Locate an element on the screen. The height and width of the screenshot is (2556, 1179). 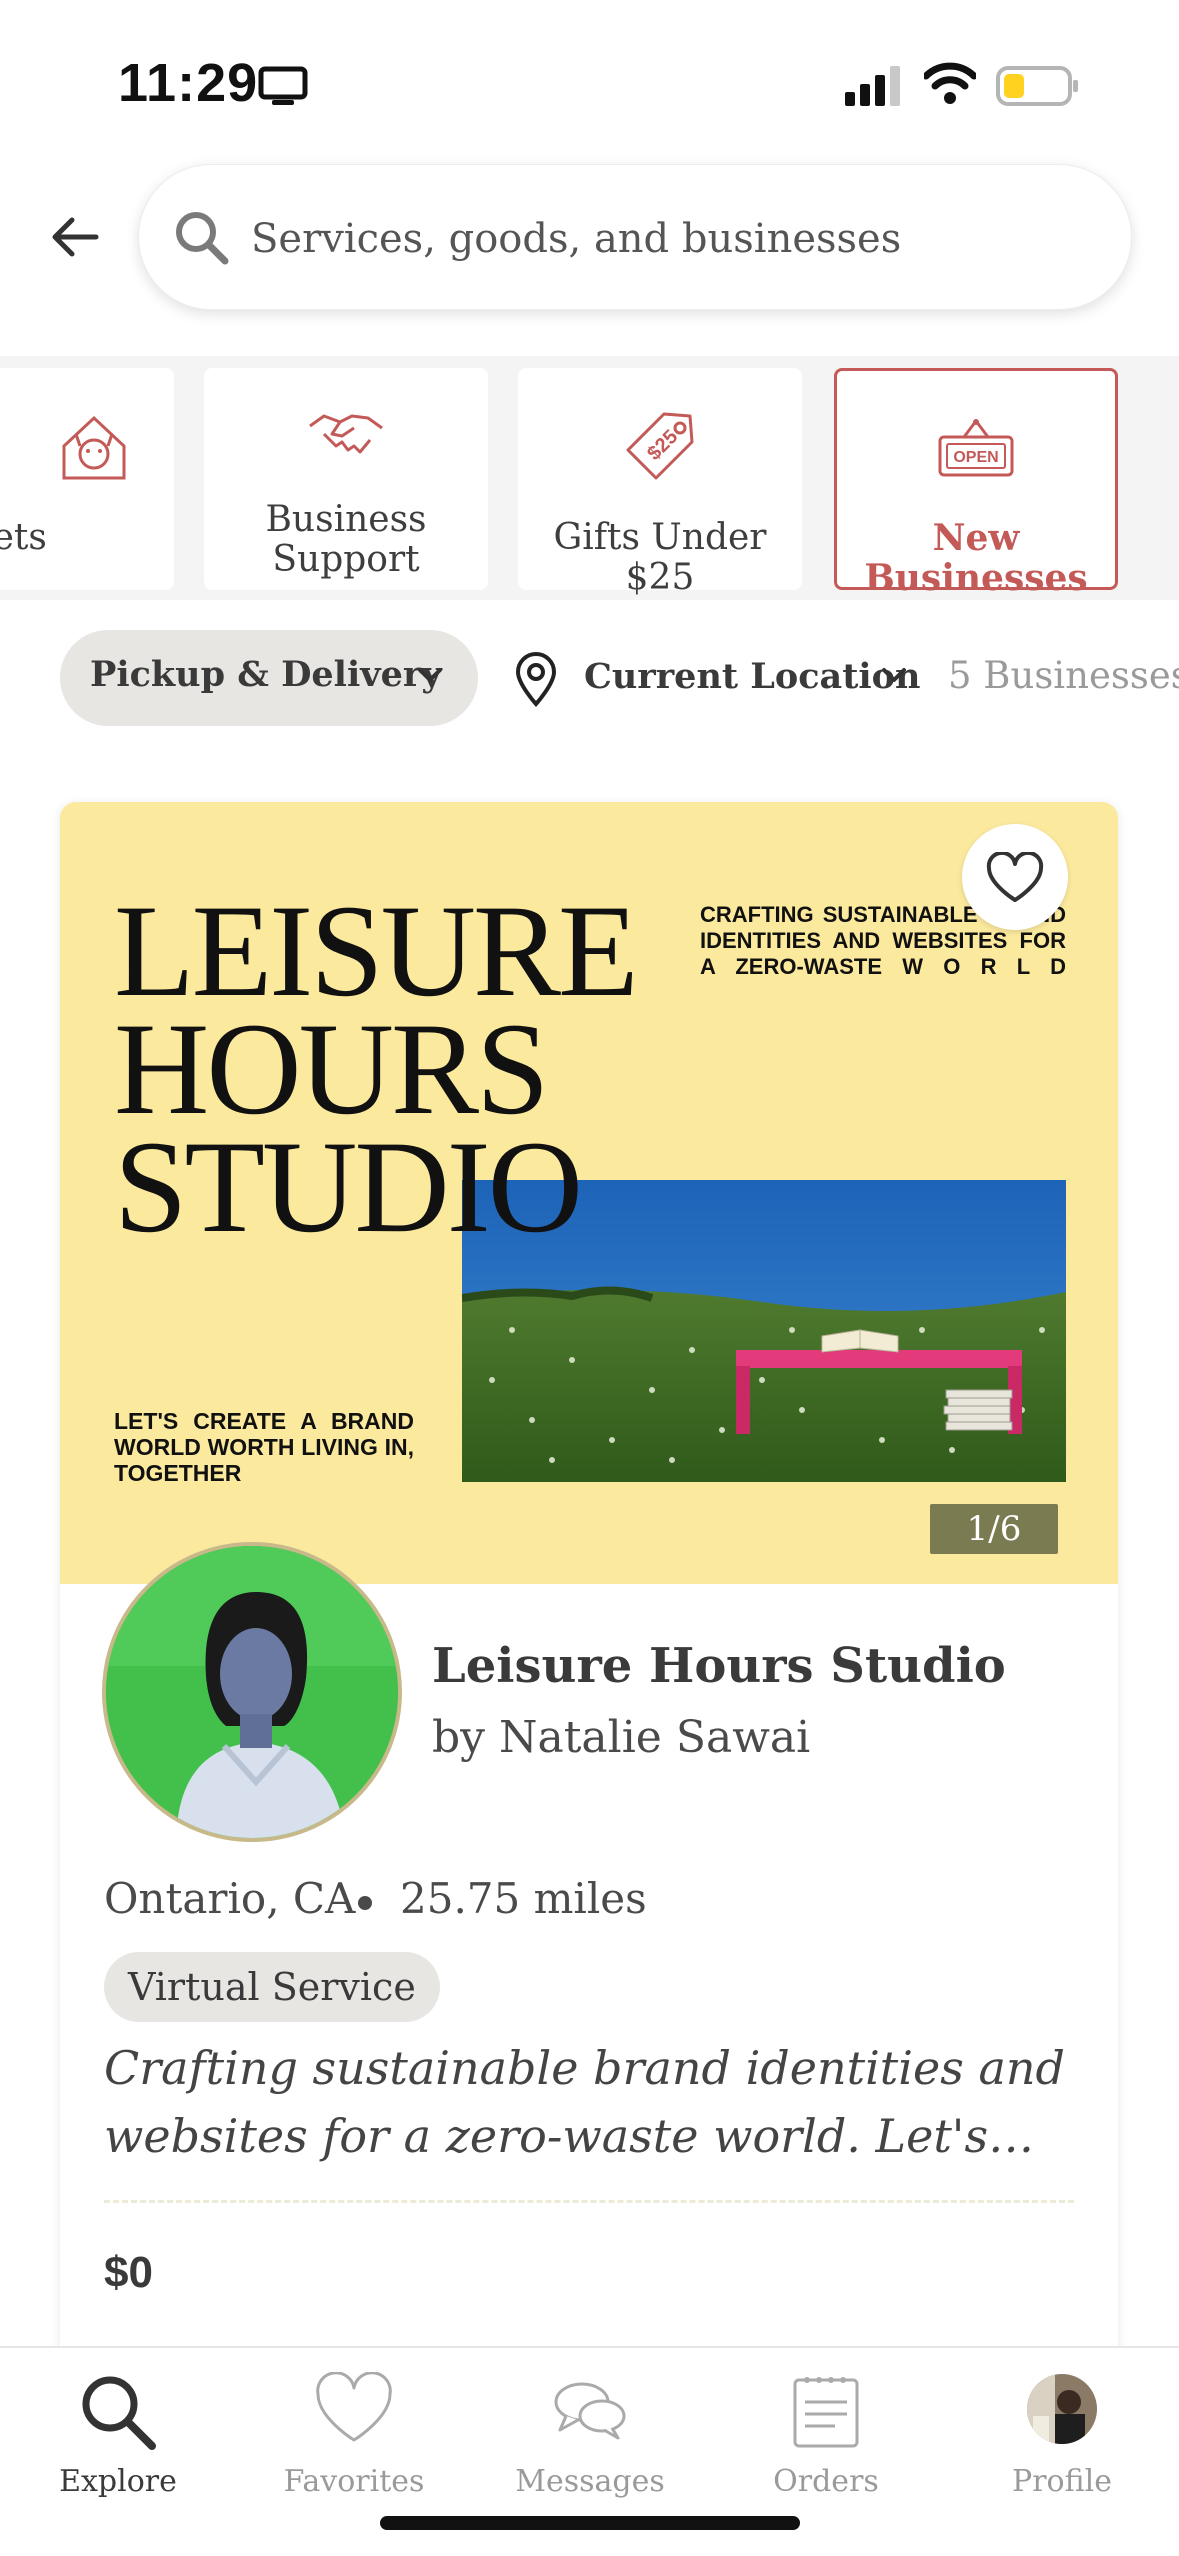
screen-mirroring-icon is located at coordinates (283, 88).